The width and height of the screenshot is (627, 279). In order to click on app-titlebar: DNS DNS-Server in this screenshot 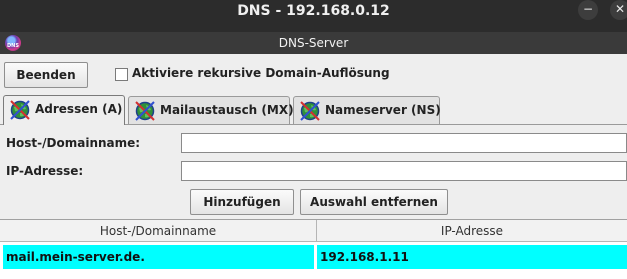, I will do `click(313, 43)`.